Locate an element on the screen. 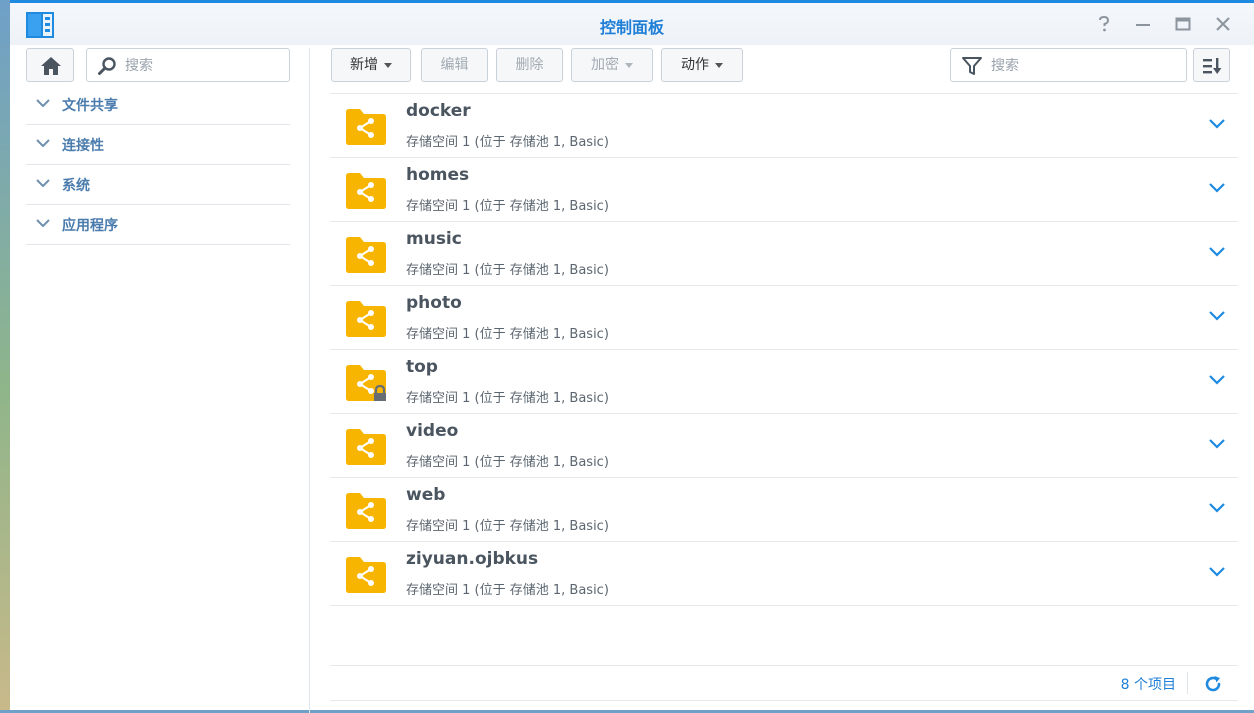 Image resolution: width=1254 pixels, height=713 pixels. encrypt-button-label: 加密 is located at coordinates (605, 65).